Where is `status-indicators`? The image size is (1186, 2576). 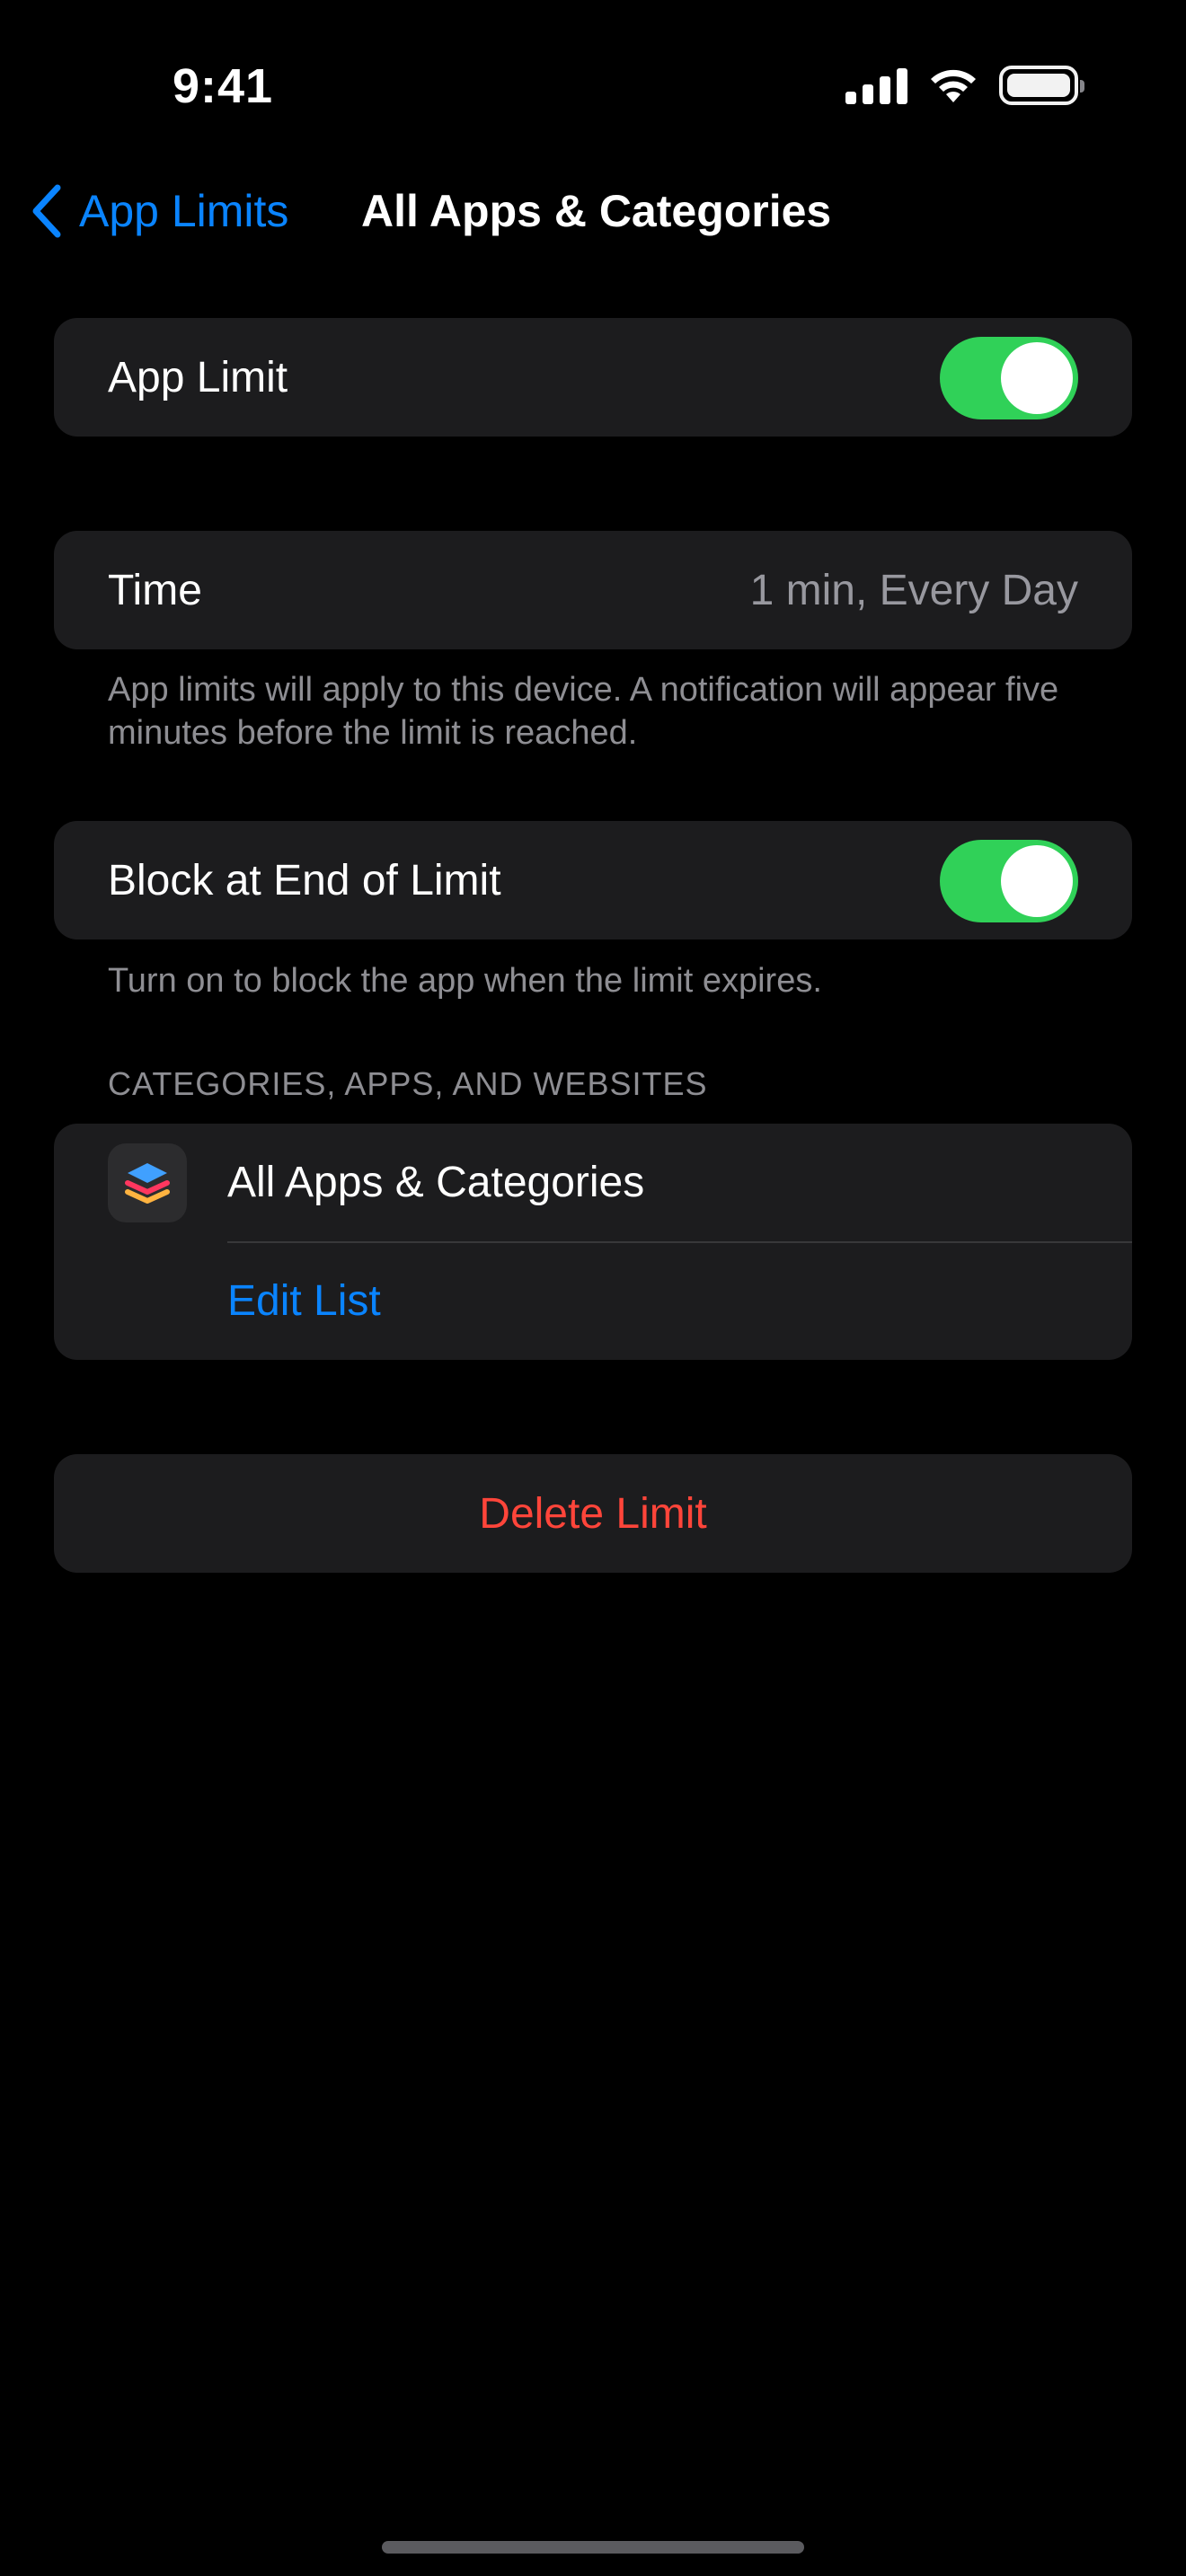
status-indicators is located at coordinates (964, 85).